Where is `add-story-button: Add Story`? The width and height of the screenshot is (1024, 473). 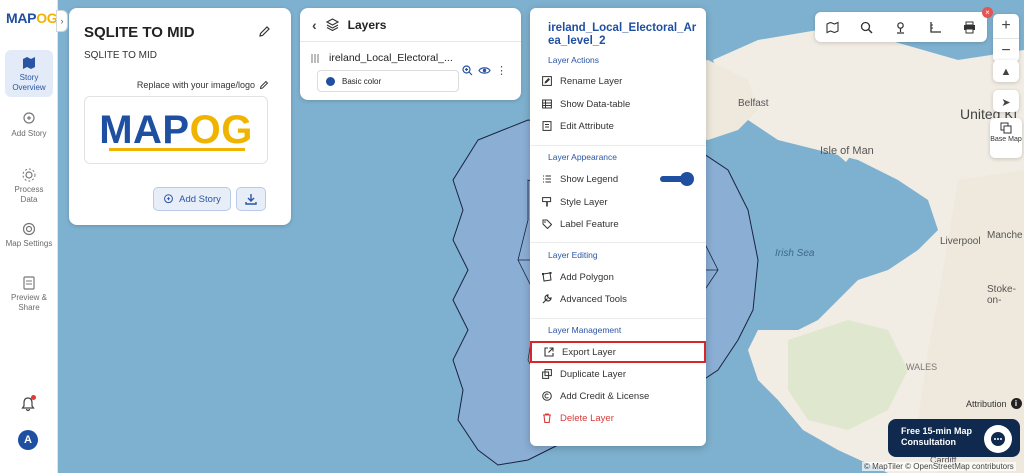
add-story-button: Add Story is located at coordinates (192, 199).